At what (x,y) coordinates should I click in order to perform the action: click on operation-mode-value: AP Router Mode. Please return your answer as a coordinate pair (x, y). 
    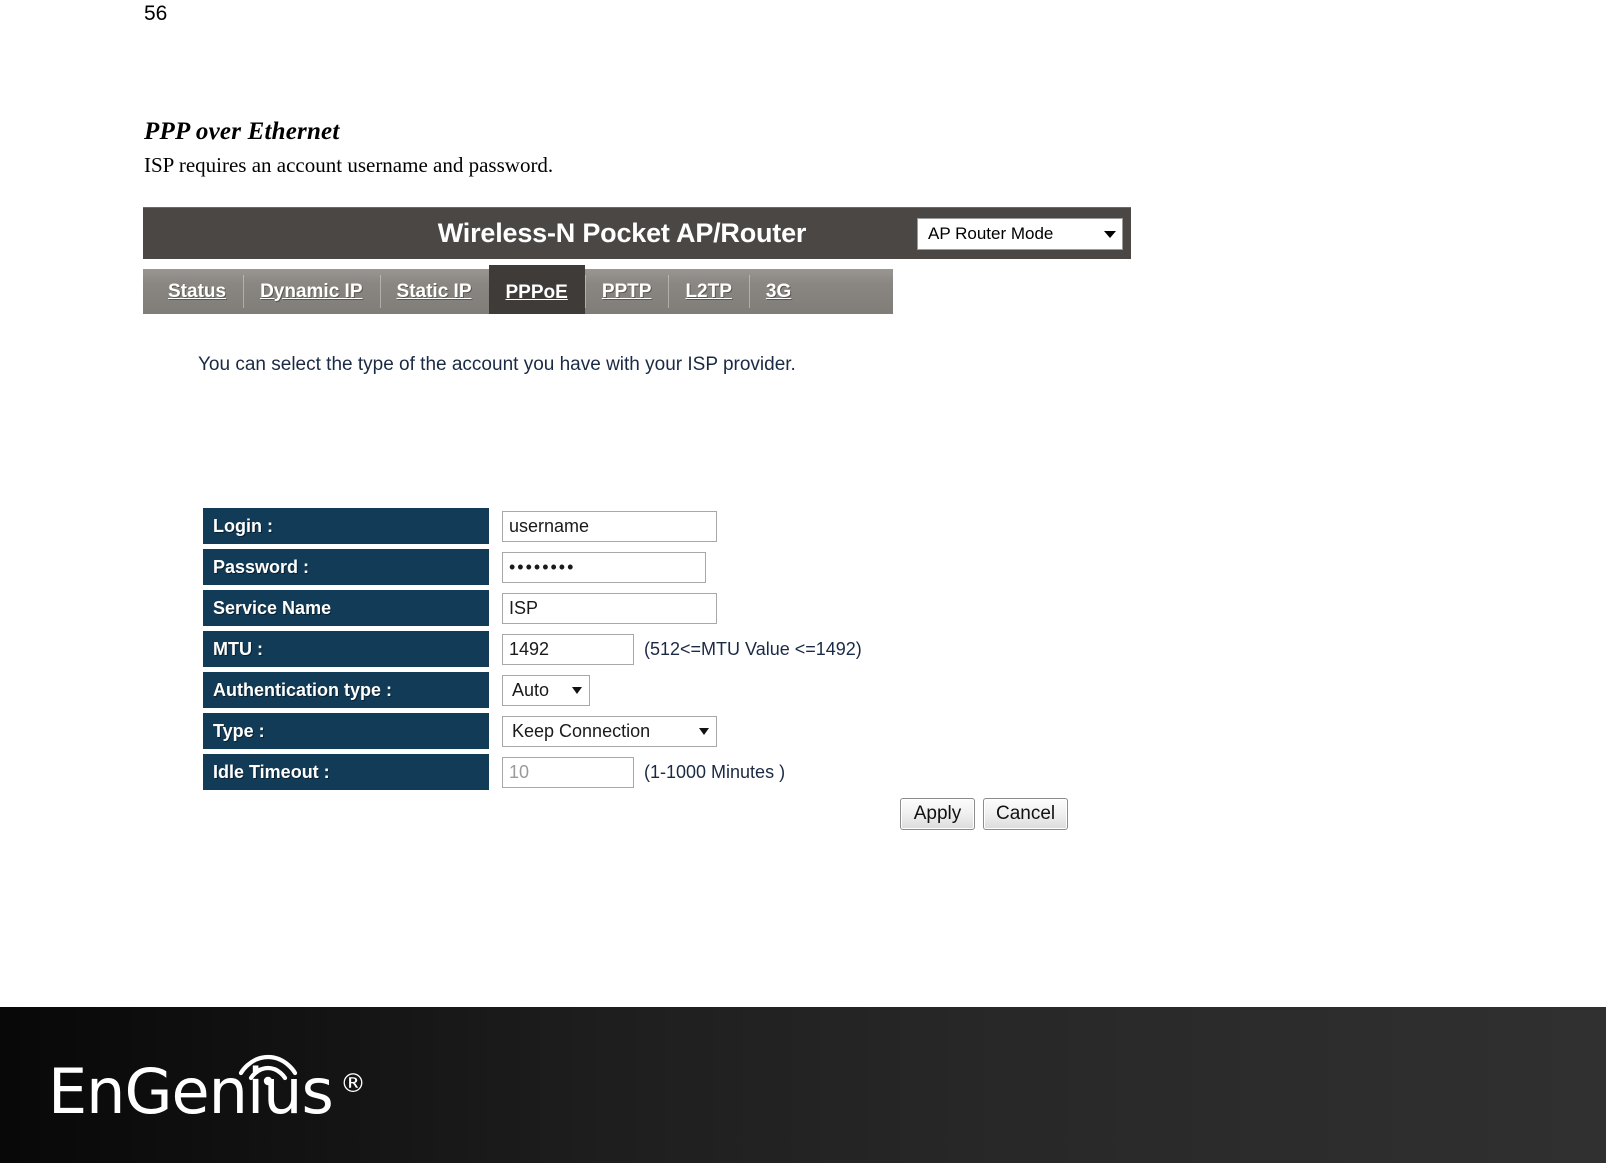
    Looking at the image, I should click on (991, 233).